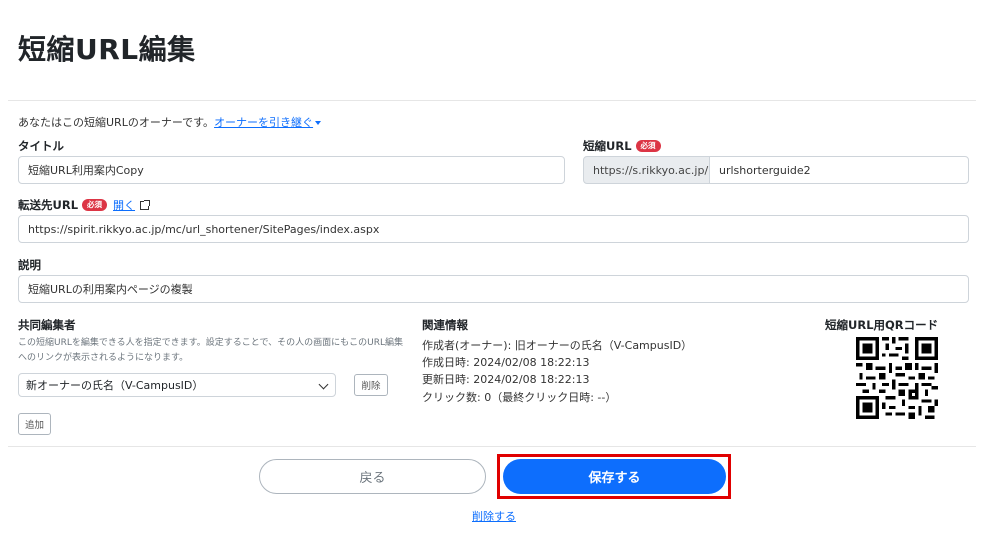 This screenshot has height=540, width=985. I want to click on clicks-info: クリック数: 0（最終クリック日時: --）, so click(519, 397).